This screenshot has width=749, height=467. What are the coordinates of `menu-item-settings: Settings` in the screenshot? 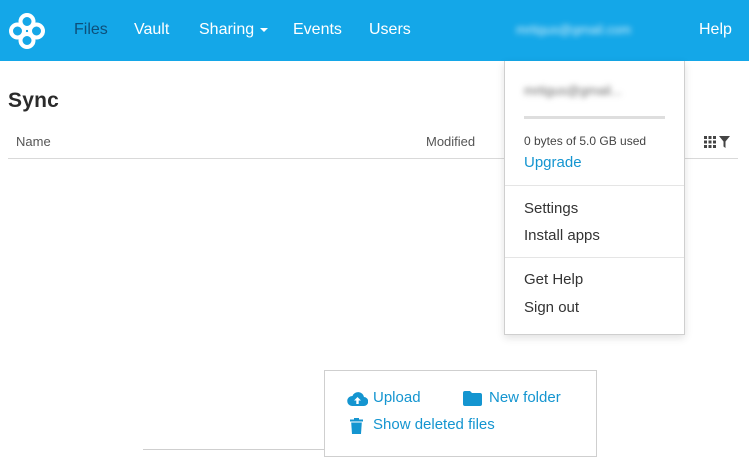 It's located at (551, 208).